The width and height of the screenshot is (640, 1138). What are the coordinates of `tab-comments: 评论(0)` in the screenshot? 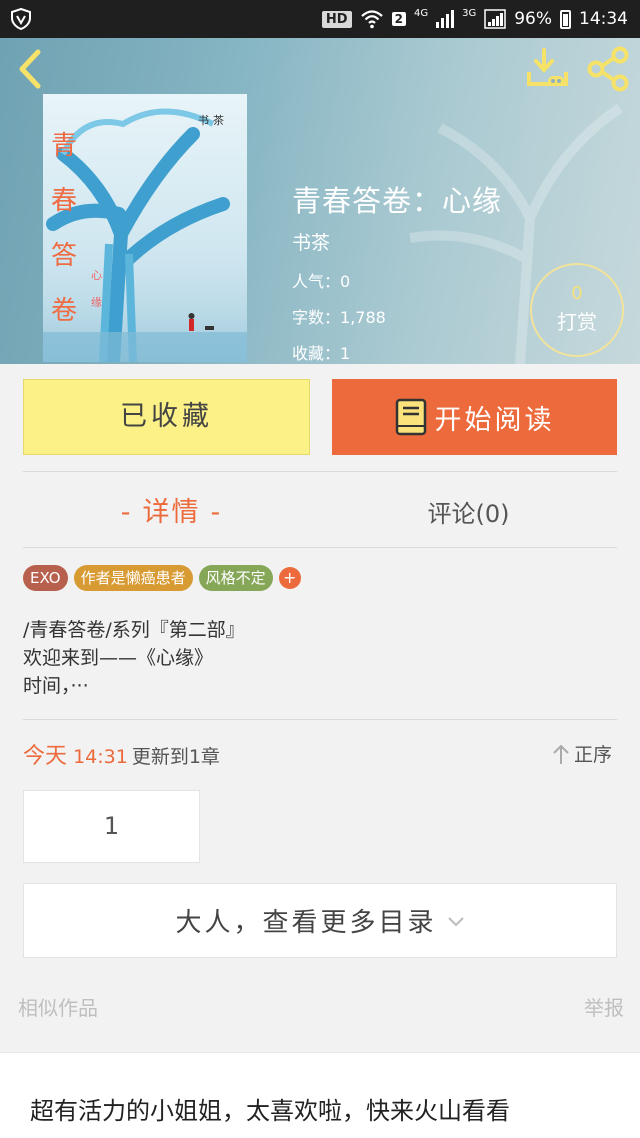 It's located at (468, 511).